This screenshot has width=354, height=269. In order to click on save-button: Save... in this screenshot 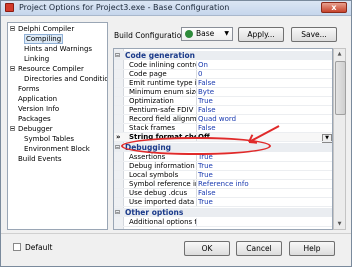, I will do `click(314, 34)`.